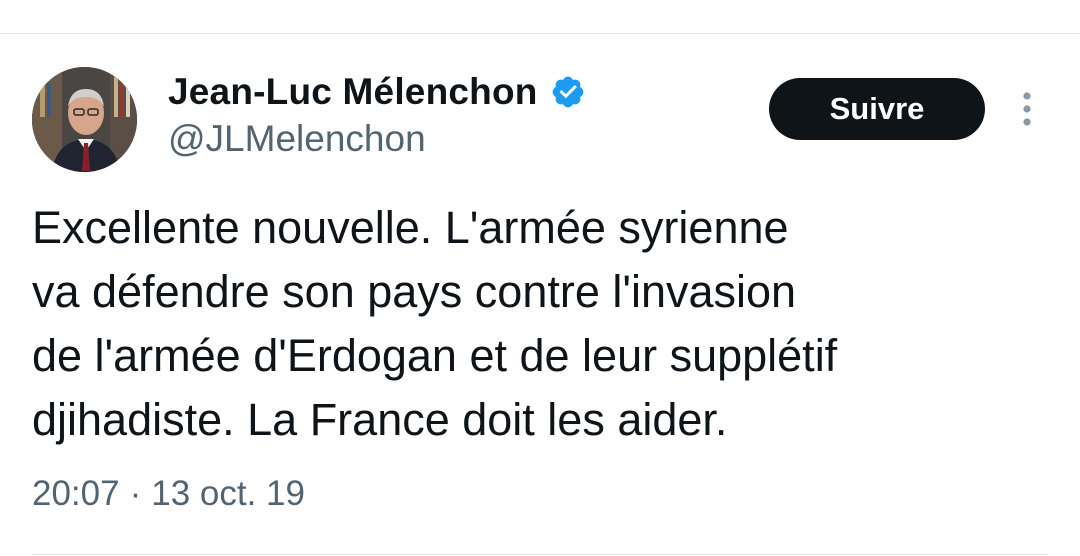 This screenshot has height=556, width=1080. I want to click on profile-photo, so click(84, 119).